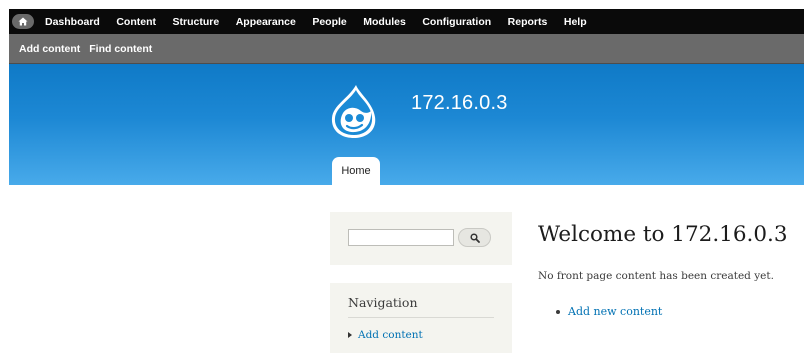  I want to click on toolbar-structure: Structure, so click(196, 22).